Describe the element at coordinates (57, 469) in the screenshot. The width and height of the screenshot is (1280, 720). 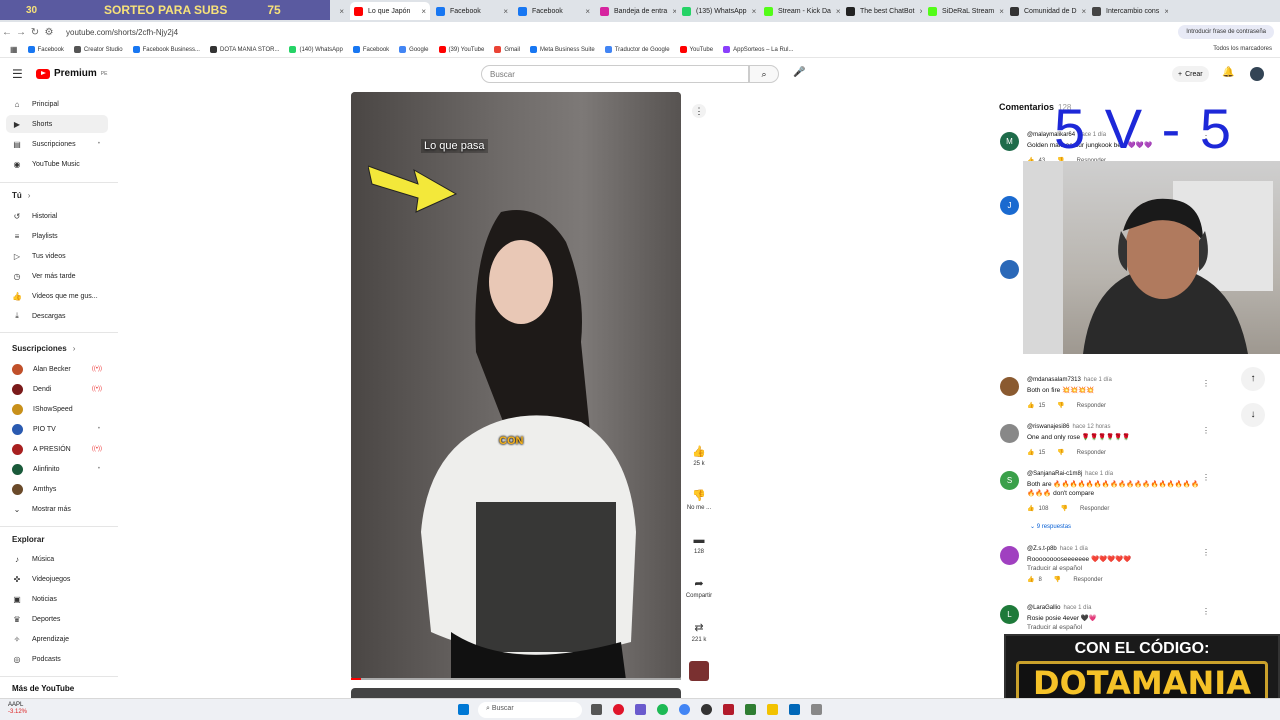
I see `subscription-item: Alinfinito •` at that location.